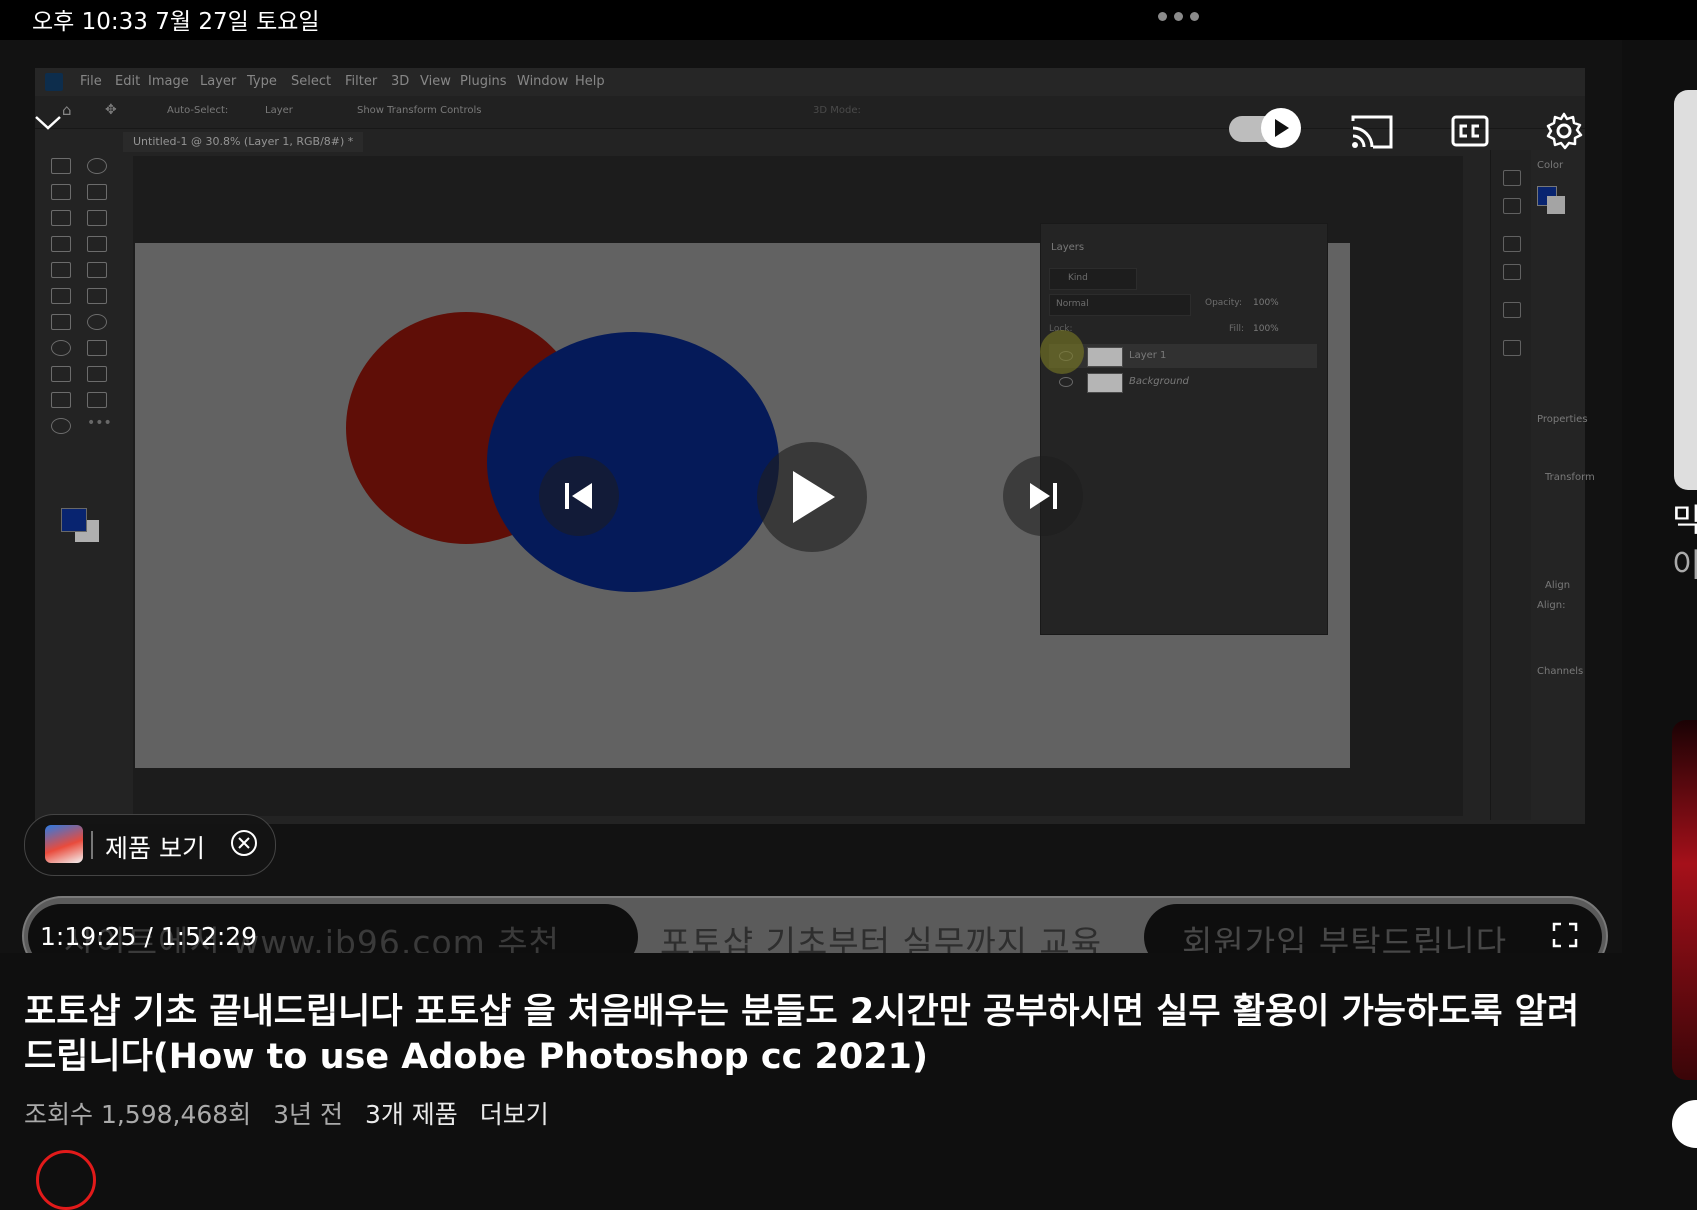 The image size is (1697, 1210). I want to click on close-icon, so click(244, 843).